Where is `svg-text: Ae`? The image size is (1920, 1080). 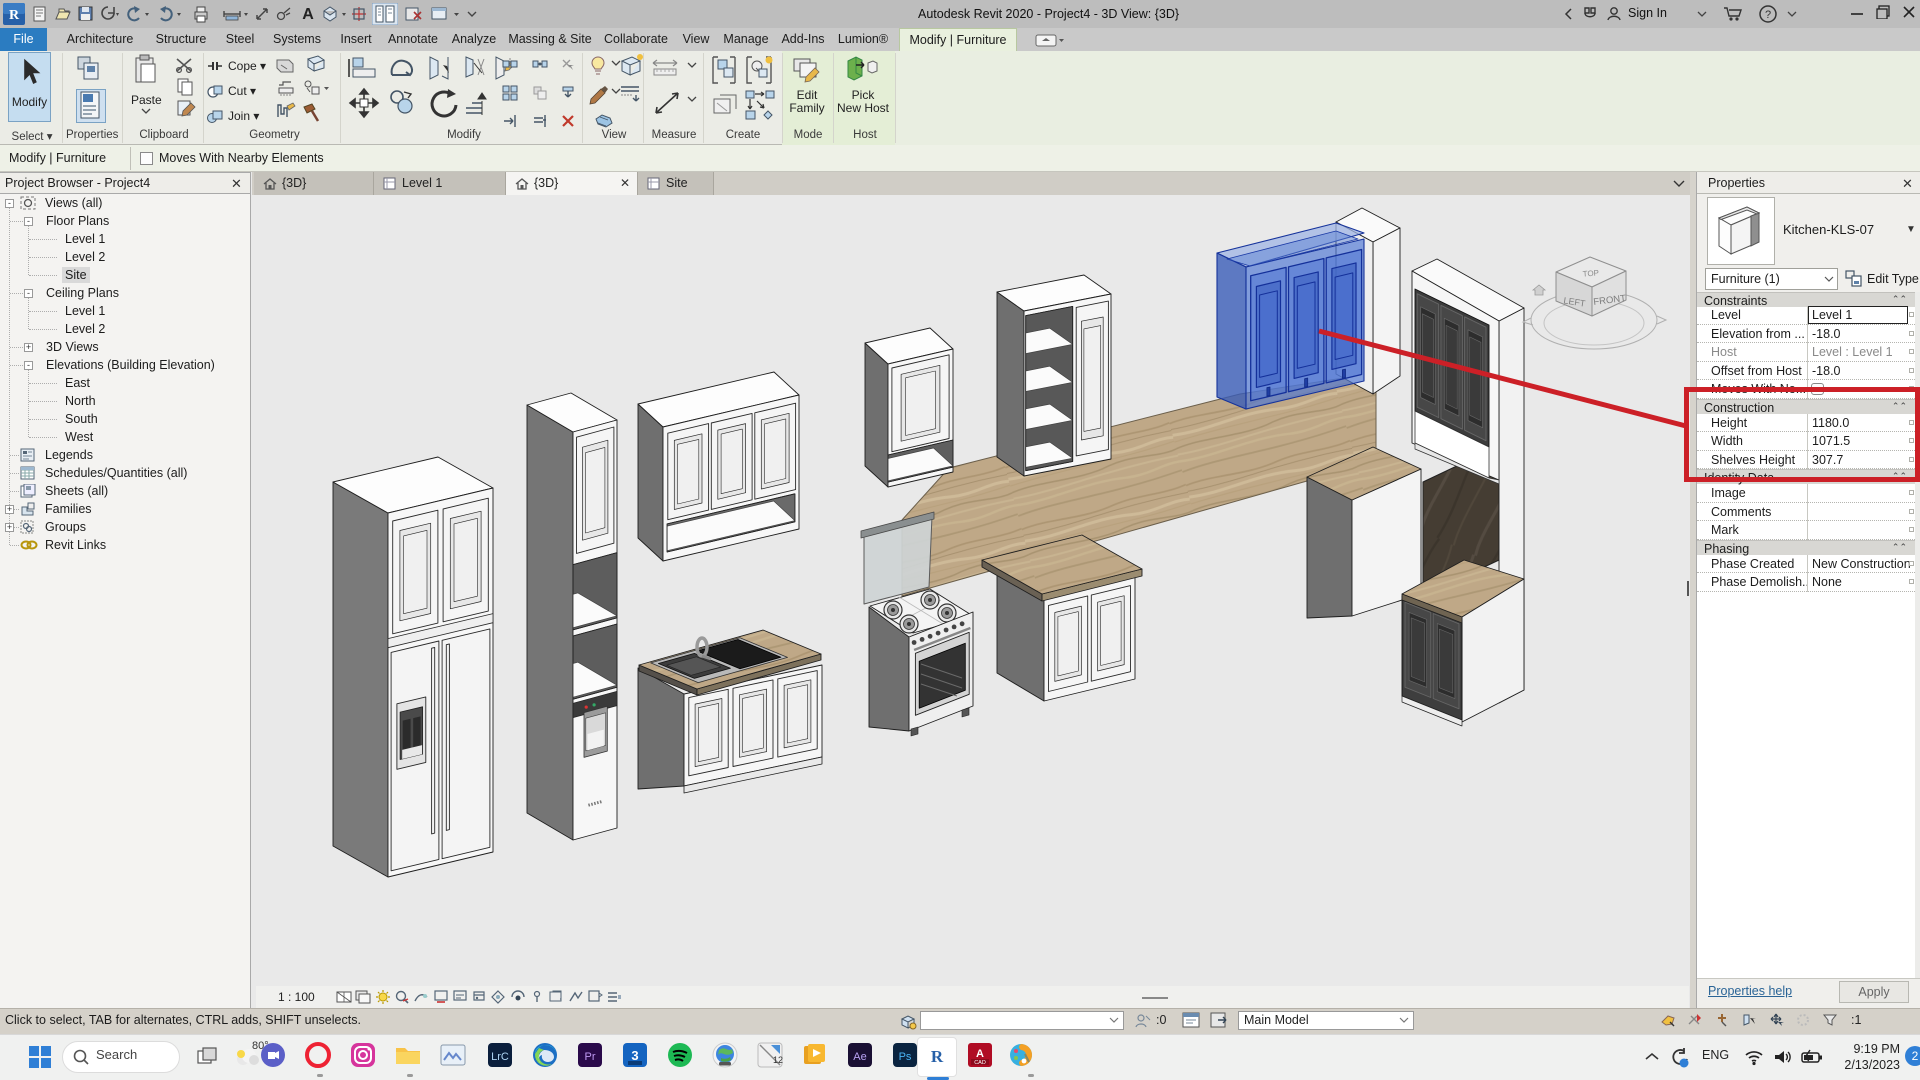
svg-text: Ae is located at coordinates (859, 1057).